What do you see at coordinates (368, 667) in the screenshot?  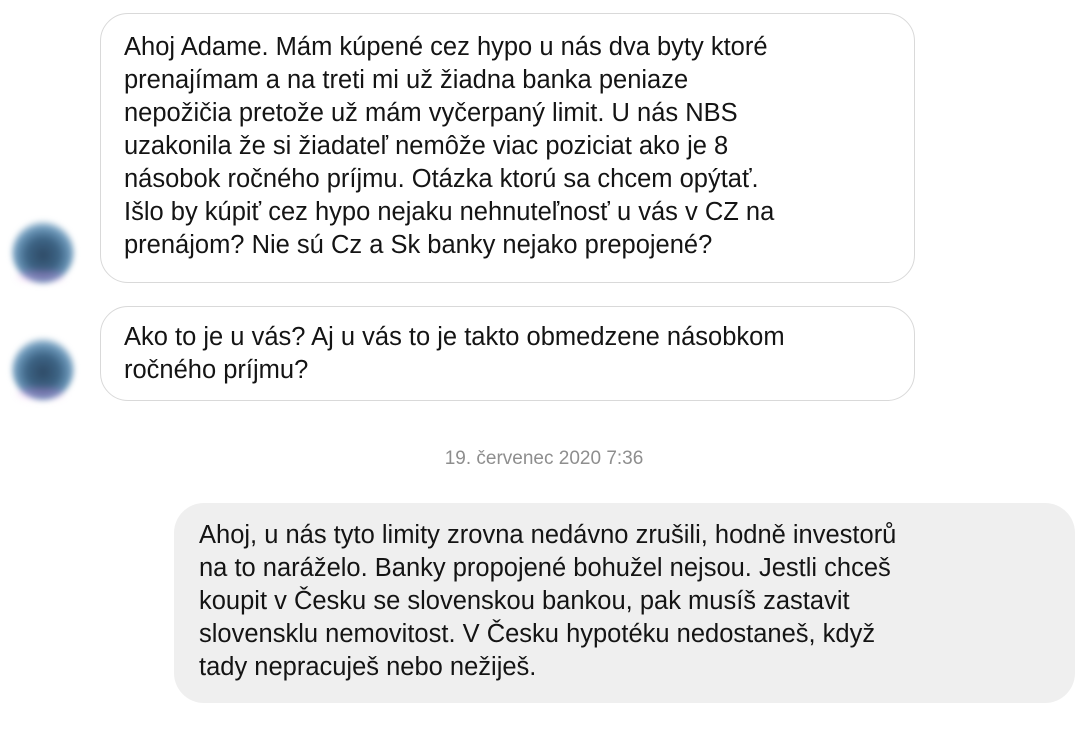 I see `message-line: tady nepracuješ nebo nežiješ.` at bounding box center [368, 667].